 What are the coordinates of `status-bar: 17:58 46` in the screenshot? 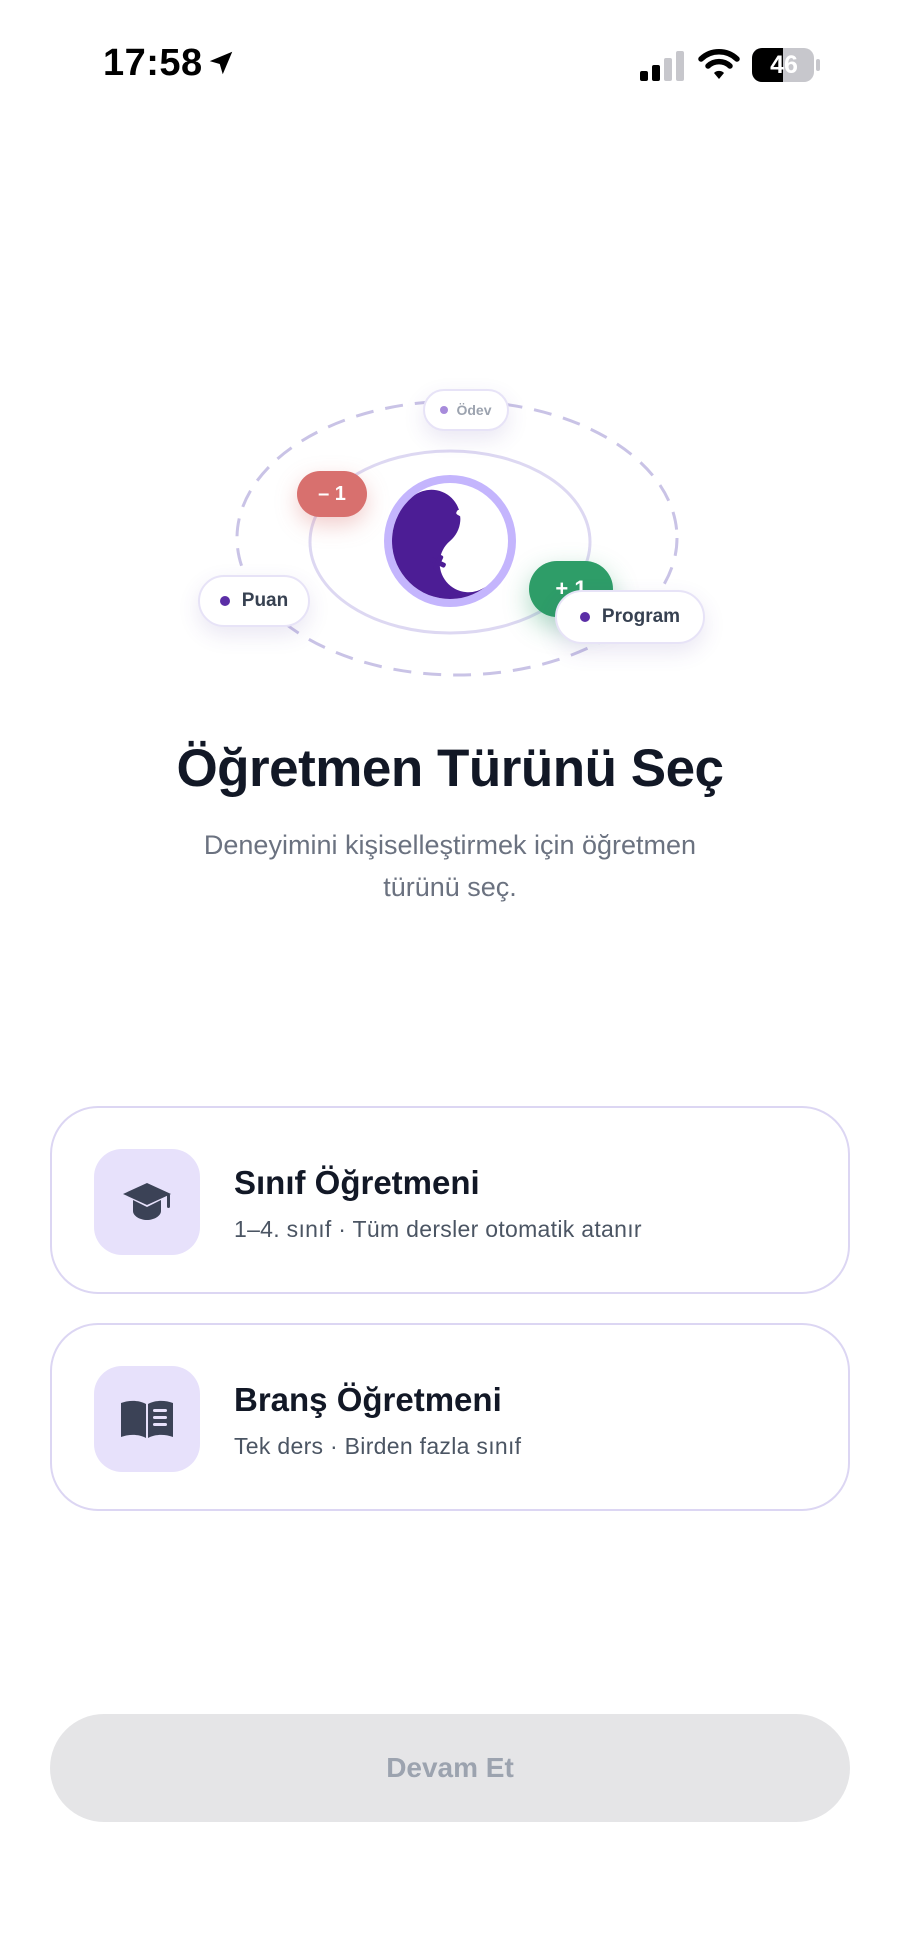 It's located at (450, 65).